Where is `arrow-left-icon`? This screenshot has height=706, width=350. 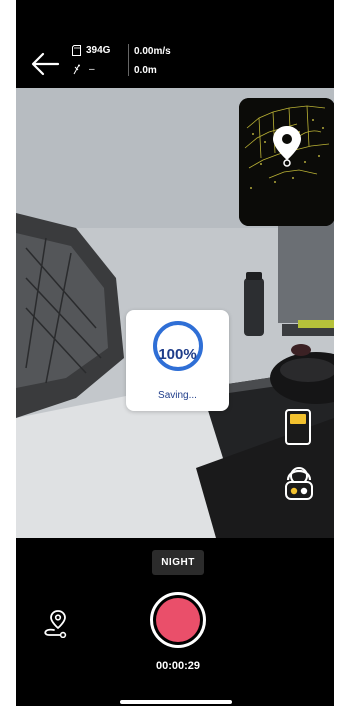
arrow-left-icon is located at coordinates (45, 64).